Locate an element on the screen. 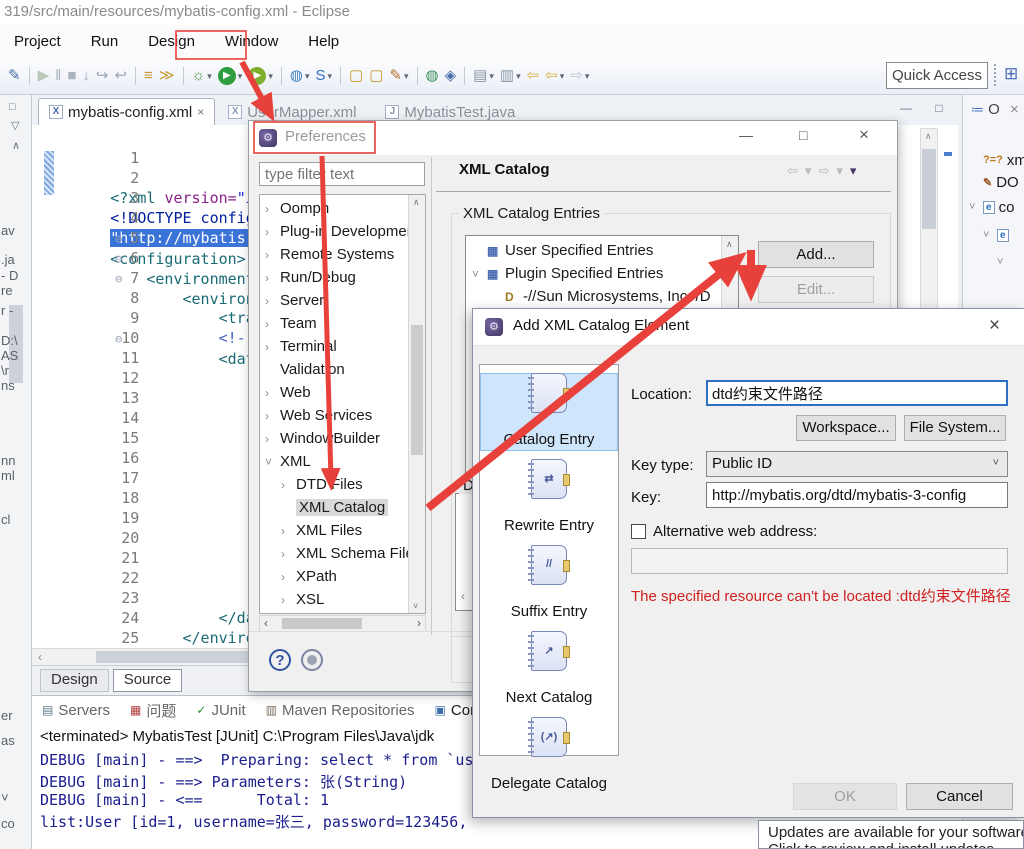 The height and width of the screenshot is (849, 1024). entry-type-item: ↗ Next Catalog is located at coordinates (549, 670).